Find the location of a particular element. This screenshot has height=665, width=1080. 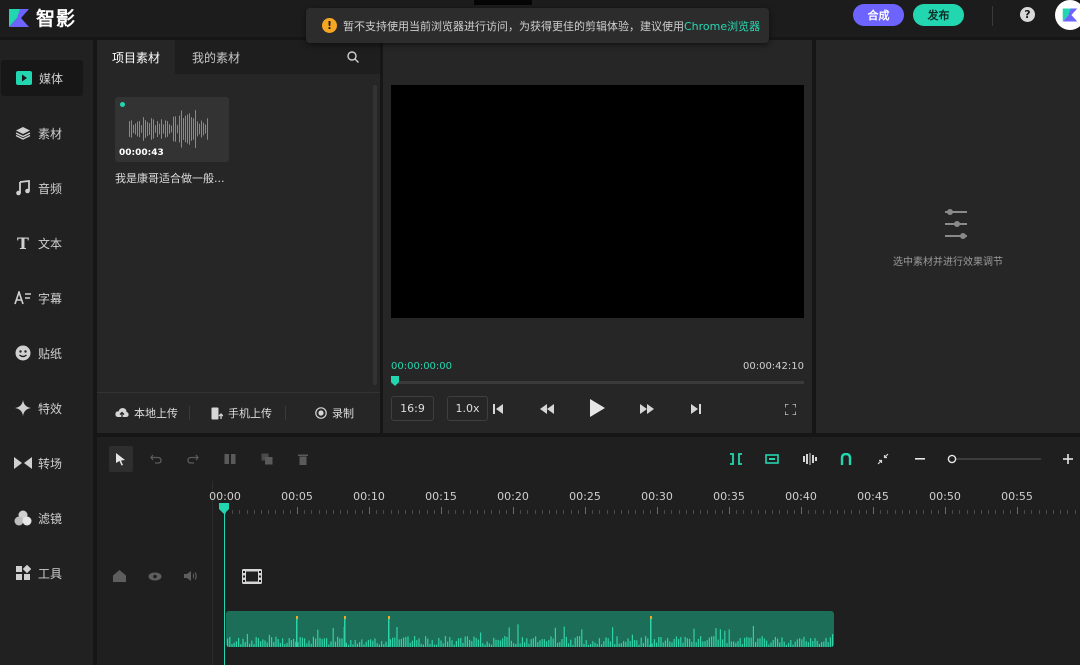

split-button is located at coordinates (230, 459).